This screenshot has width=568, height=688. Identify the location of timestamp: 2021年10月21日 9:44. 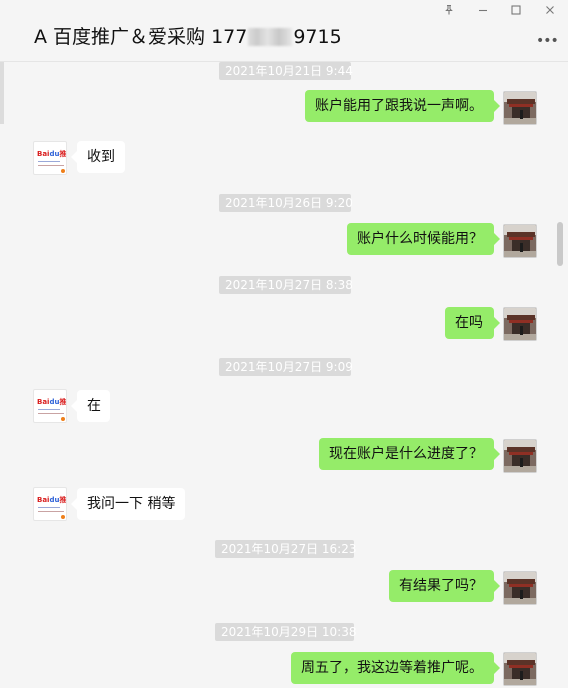
(286, 71).